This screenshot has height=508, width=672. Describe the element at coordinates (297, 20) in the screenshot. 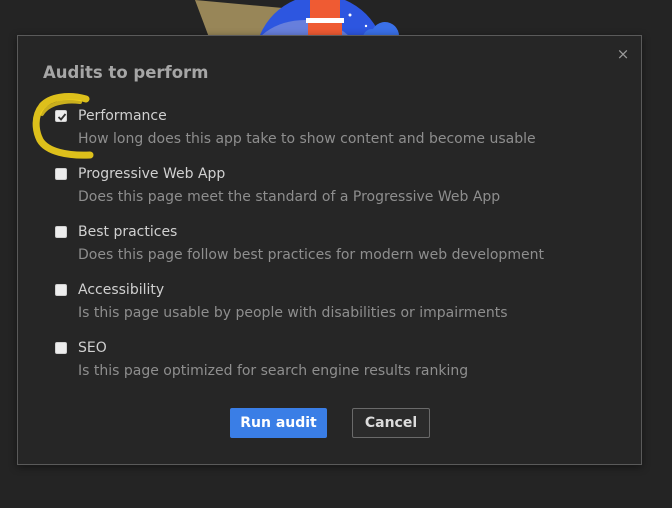

I see `lighthouse-illustration` at that location.